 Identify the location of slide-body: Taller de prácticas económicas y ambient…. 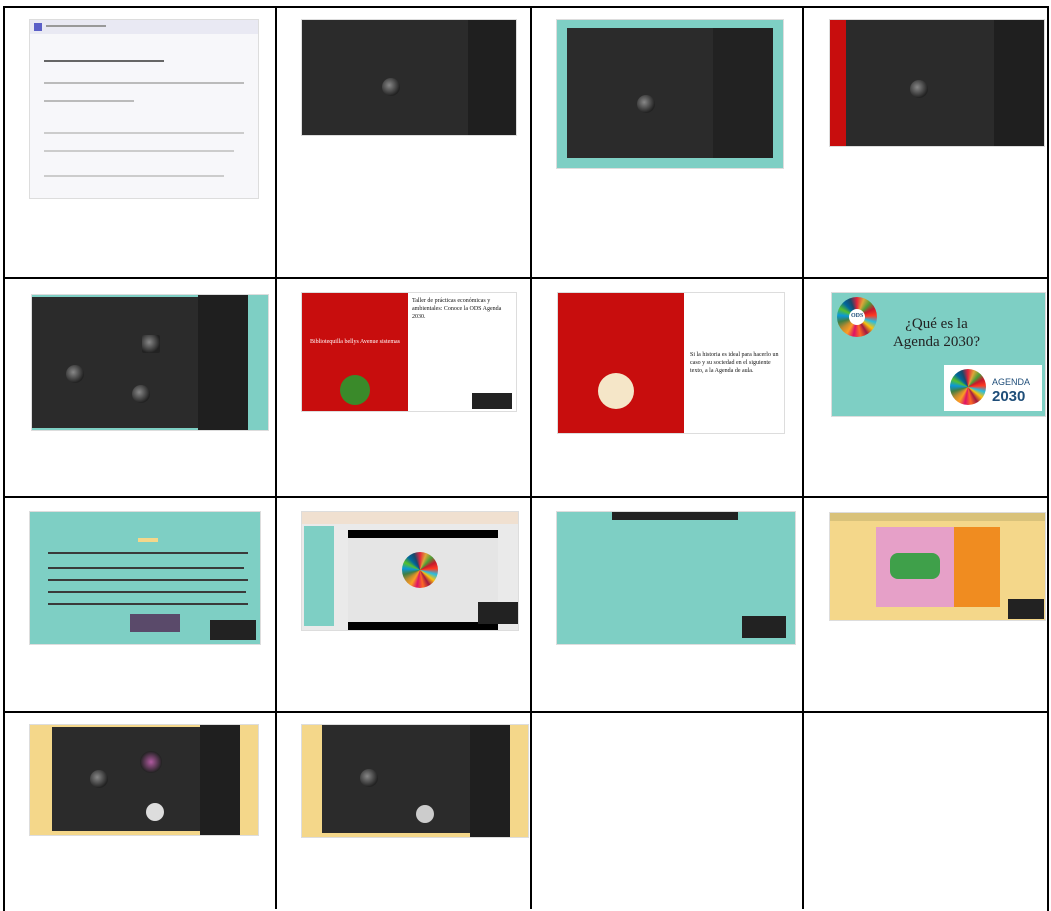
(457, 309).